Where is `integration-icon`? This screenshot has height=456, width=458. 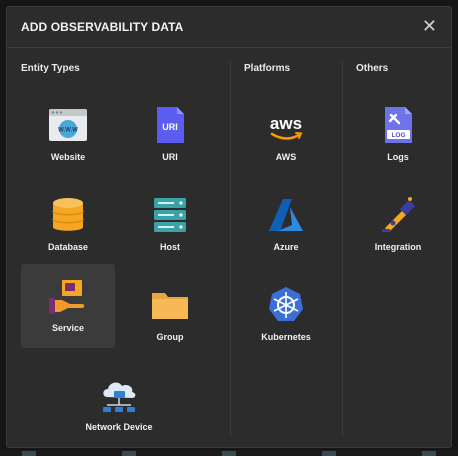
integration-icon is located at coordinates (398, 214).